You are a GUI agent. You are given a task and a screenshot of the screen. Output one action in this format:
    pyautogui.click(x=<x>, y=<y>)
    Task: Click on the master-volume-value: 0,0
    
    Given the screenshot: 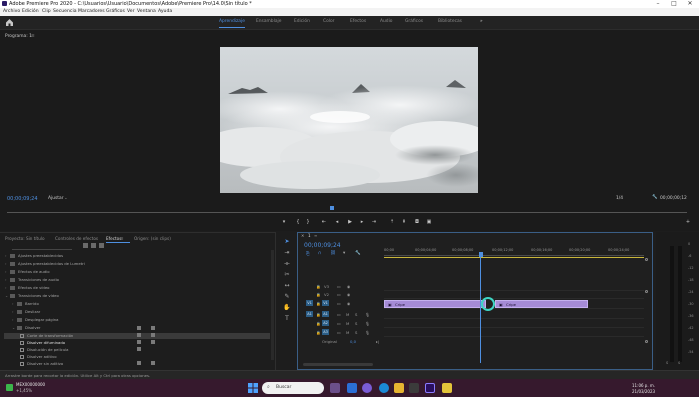 What is the action you would take?
    pyautogui.click(x=353, y=341)
    